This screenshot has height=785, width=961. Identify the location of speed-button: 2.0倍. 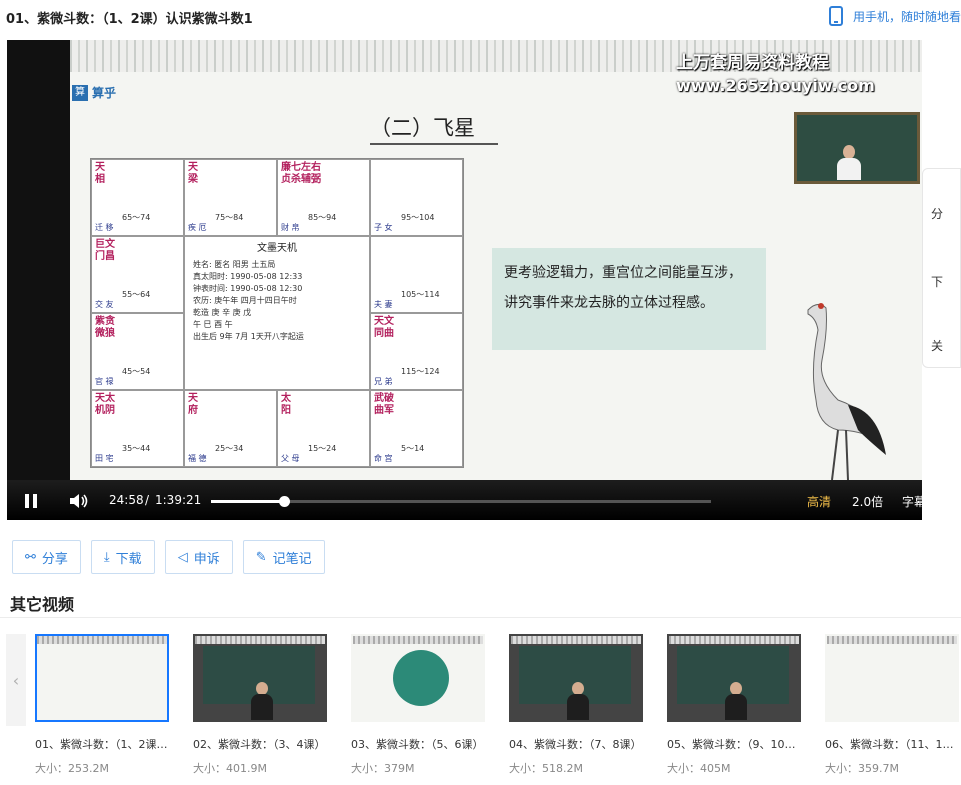
(867, 501).